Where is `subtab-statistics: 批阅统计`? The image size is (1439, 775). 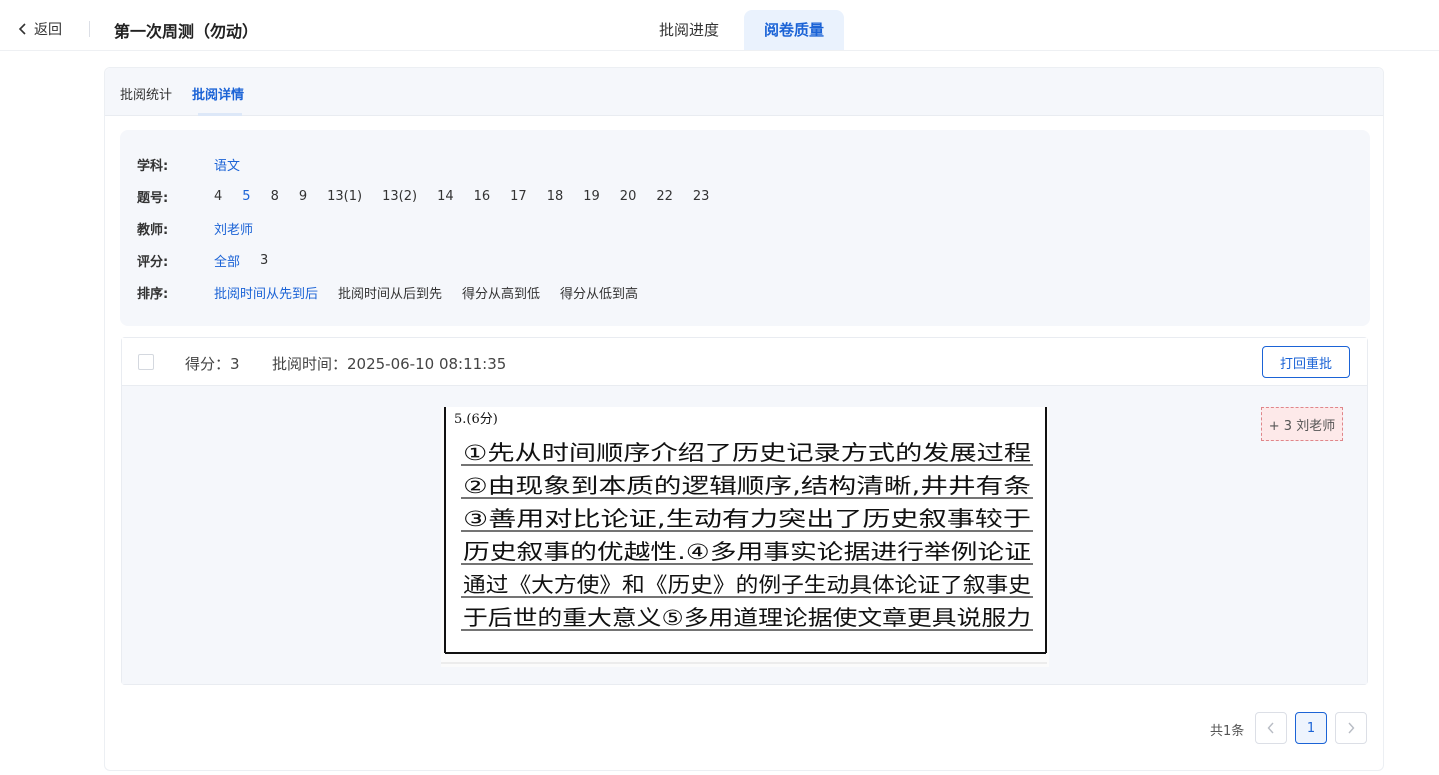 subtab-statistics: 批阅统计 is located at coordinates (146, 93).